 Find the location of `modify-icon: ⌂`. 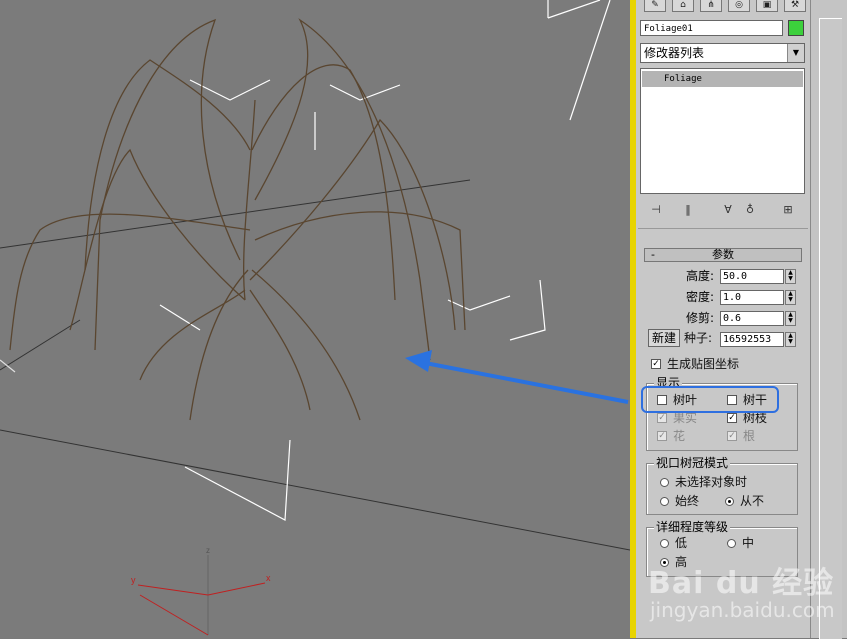

modify-icon: ⌂ is located at coordinates (683, 5).